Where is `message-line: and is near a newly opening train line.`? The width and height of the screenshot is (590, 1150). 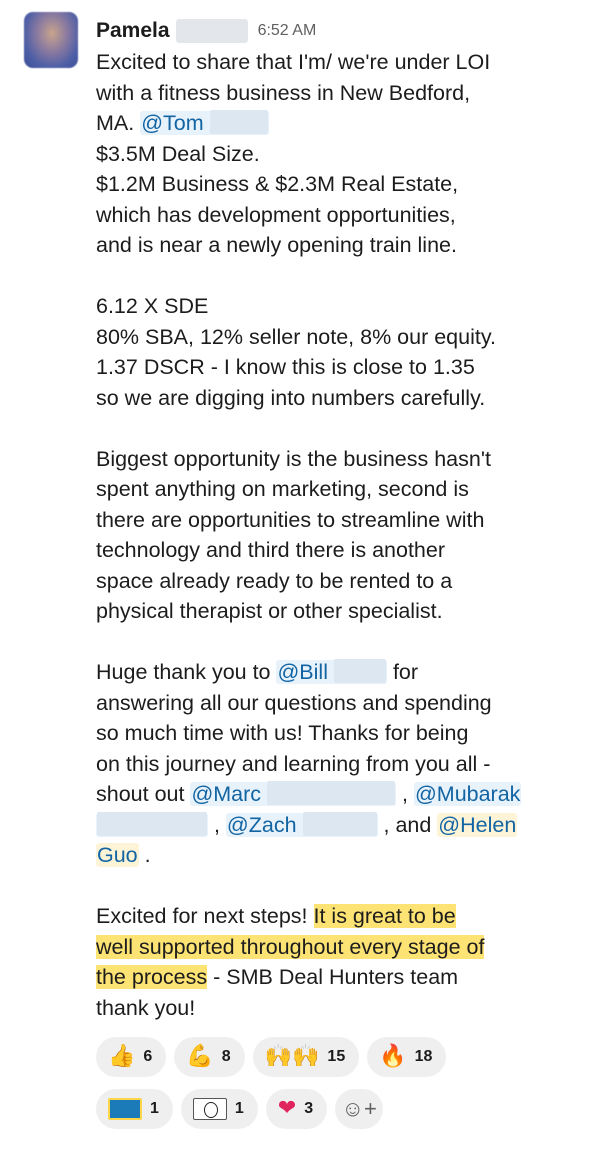 message-line: and is near a newly opening train line. is located at coordinates (276, 245).